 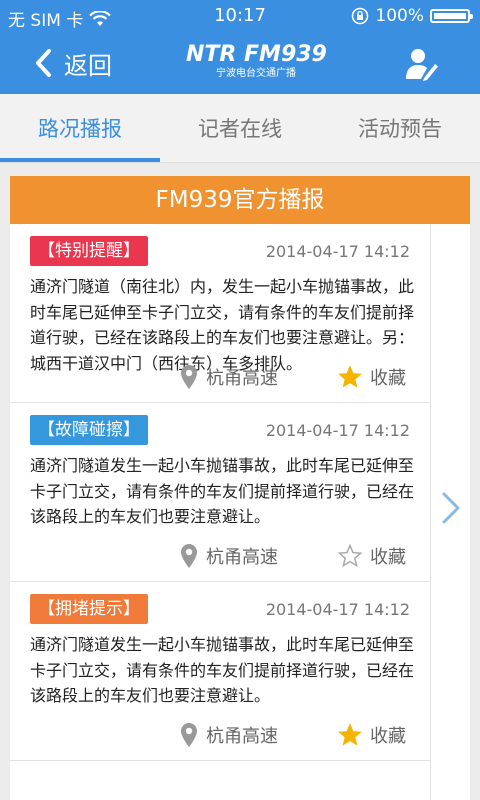 I want to click on nav-bar: 返回 NTR FM939 宁波电台交通广播, so click(x=240, y=63).